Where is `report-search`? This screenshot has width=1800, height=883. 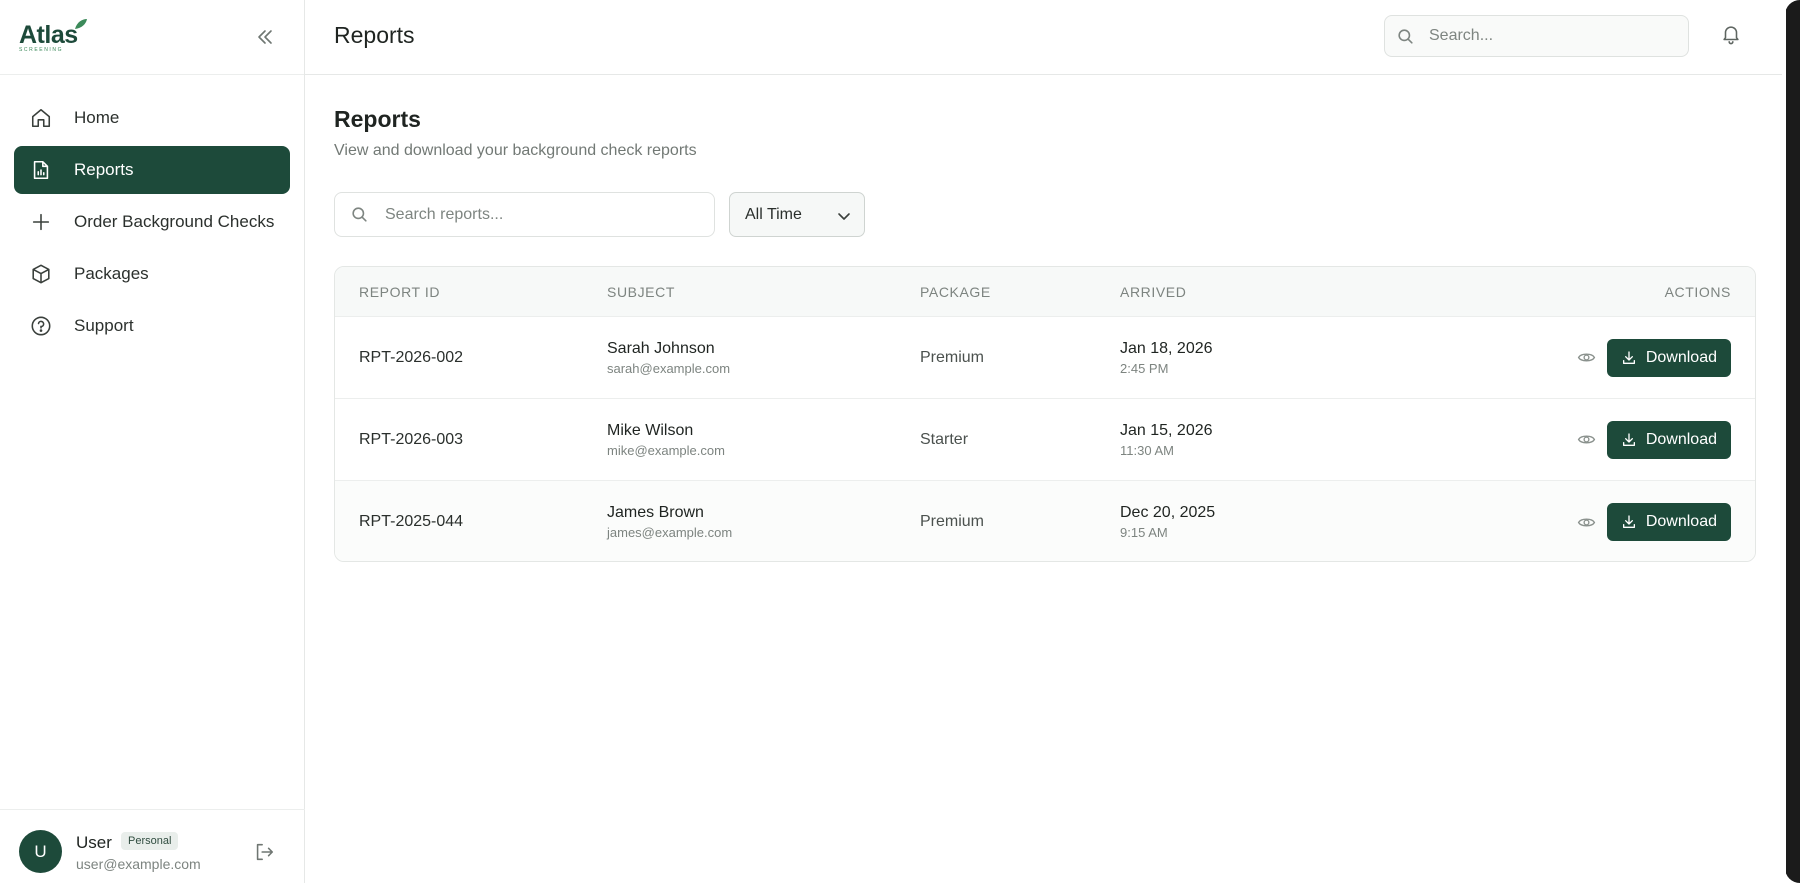
report-search is located at coordinates (524, 214).